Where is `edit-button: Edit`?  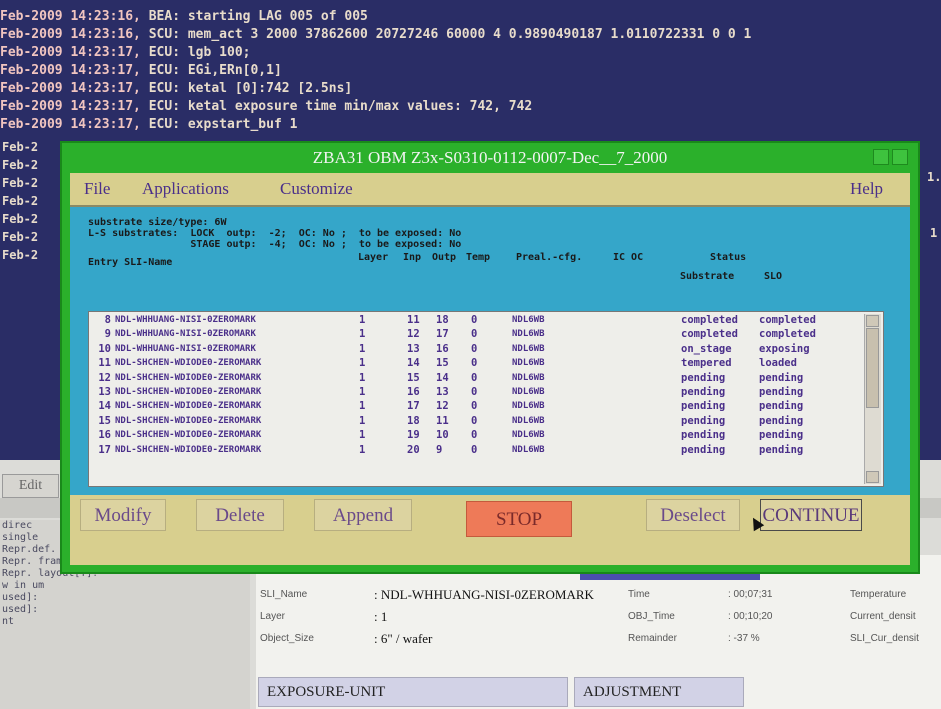
edit-button: Edit is located at coordinates (30, 486).